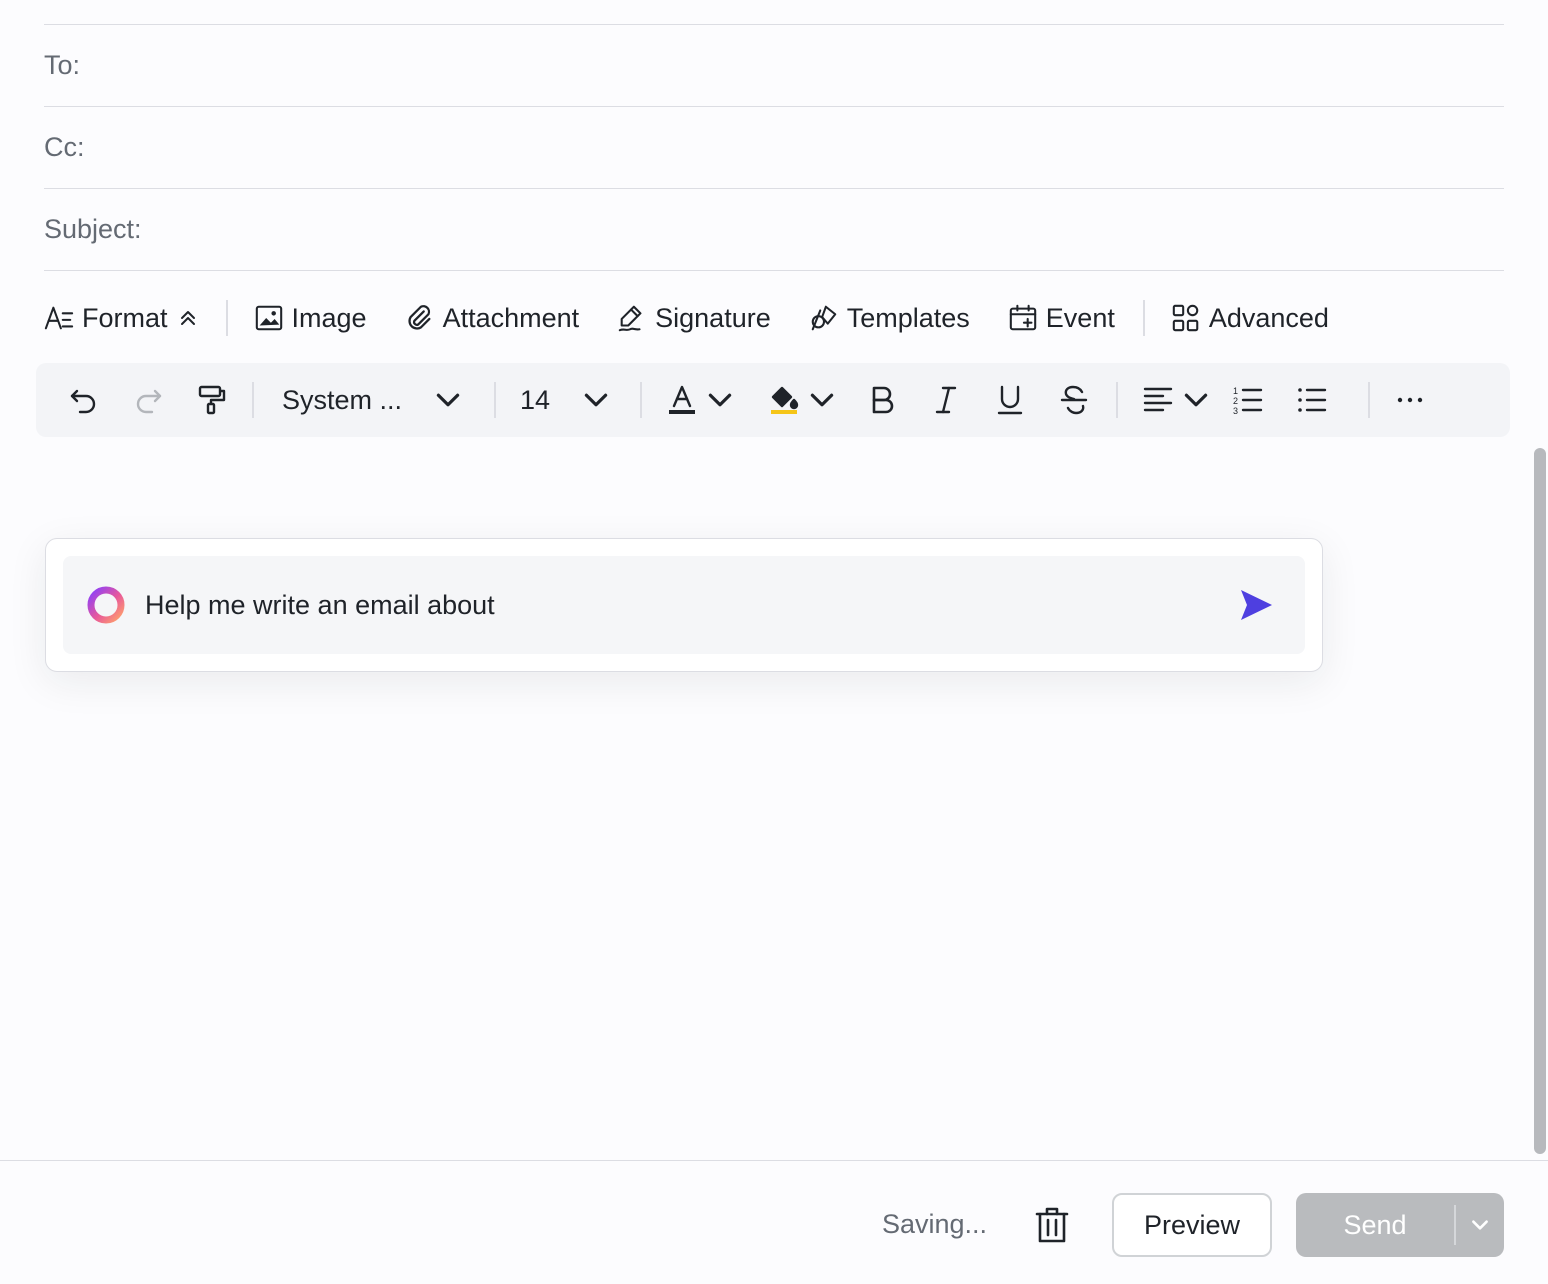  I want to click on paint-roller-icon, so click(212, 400).